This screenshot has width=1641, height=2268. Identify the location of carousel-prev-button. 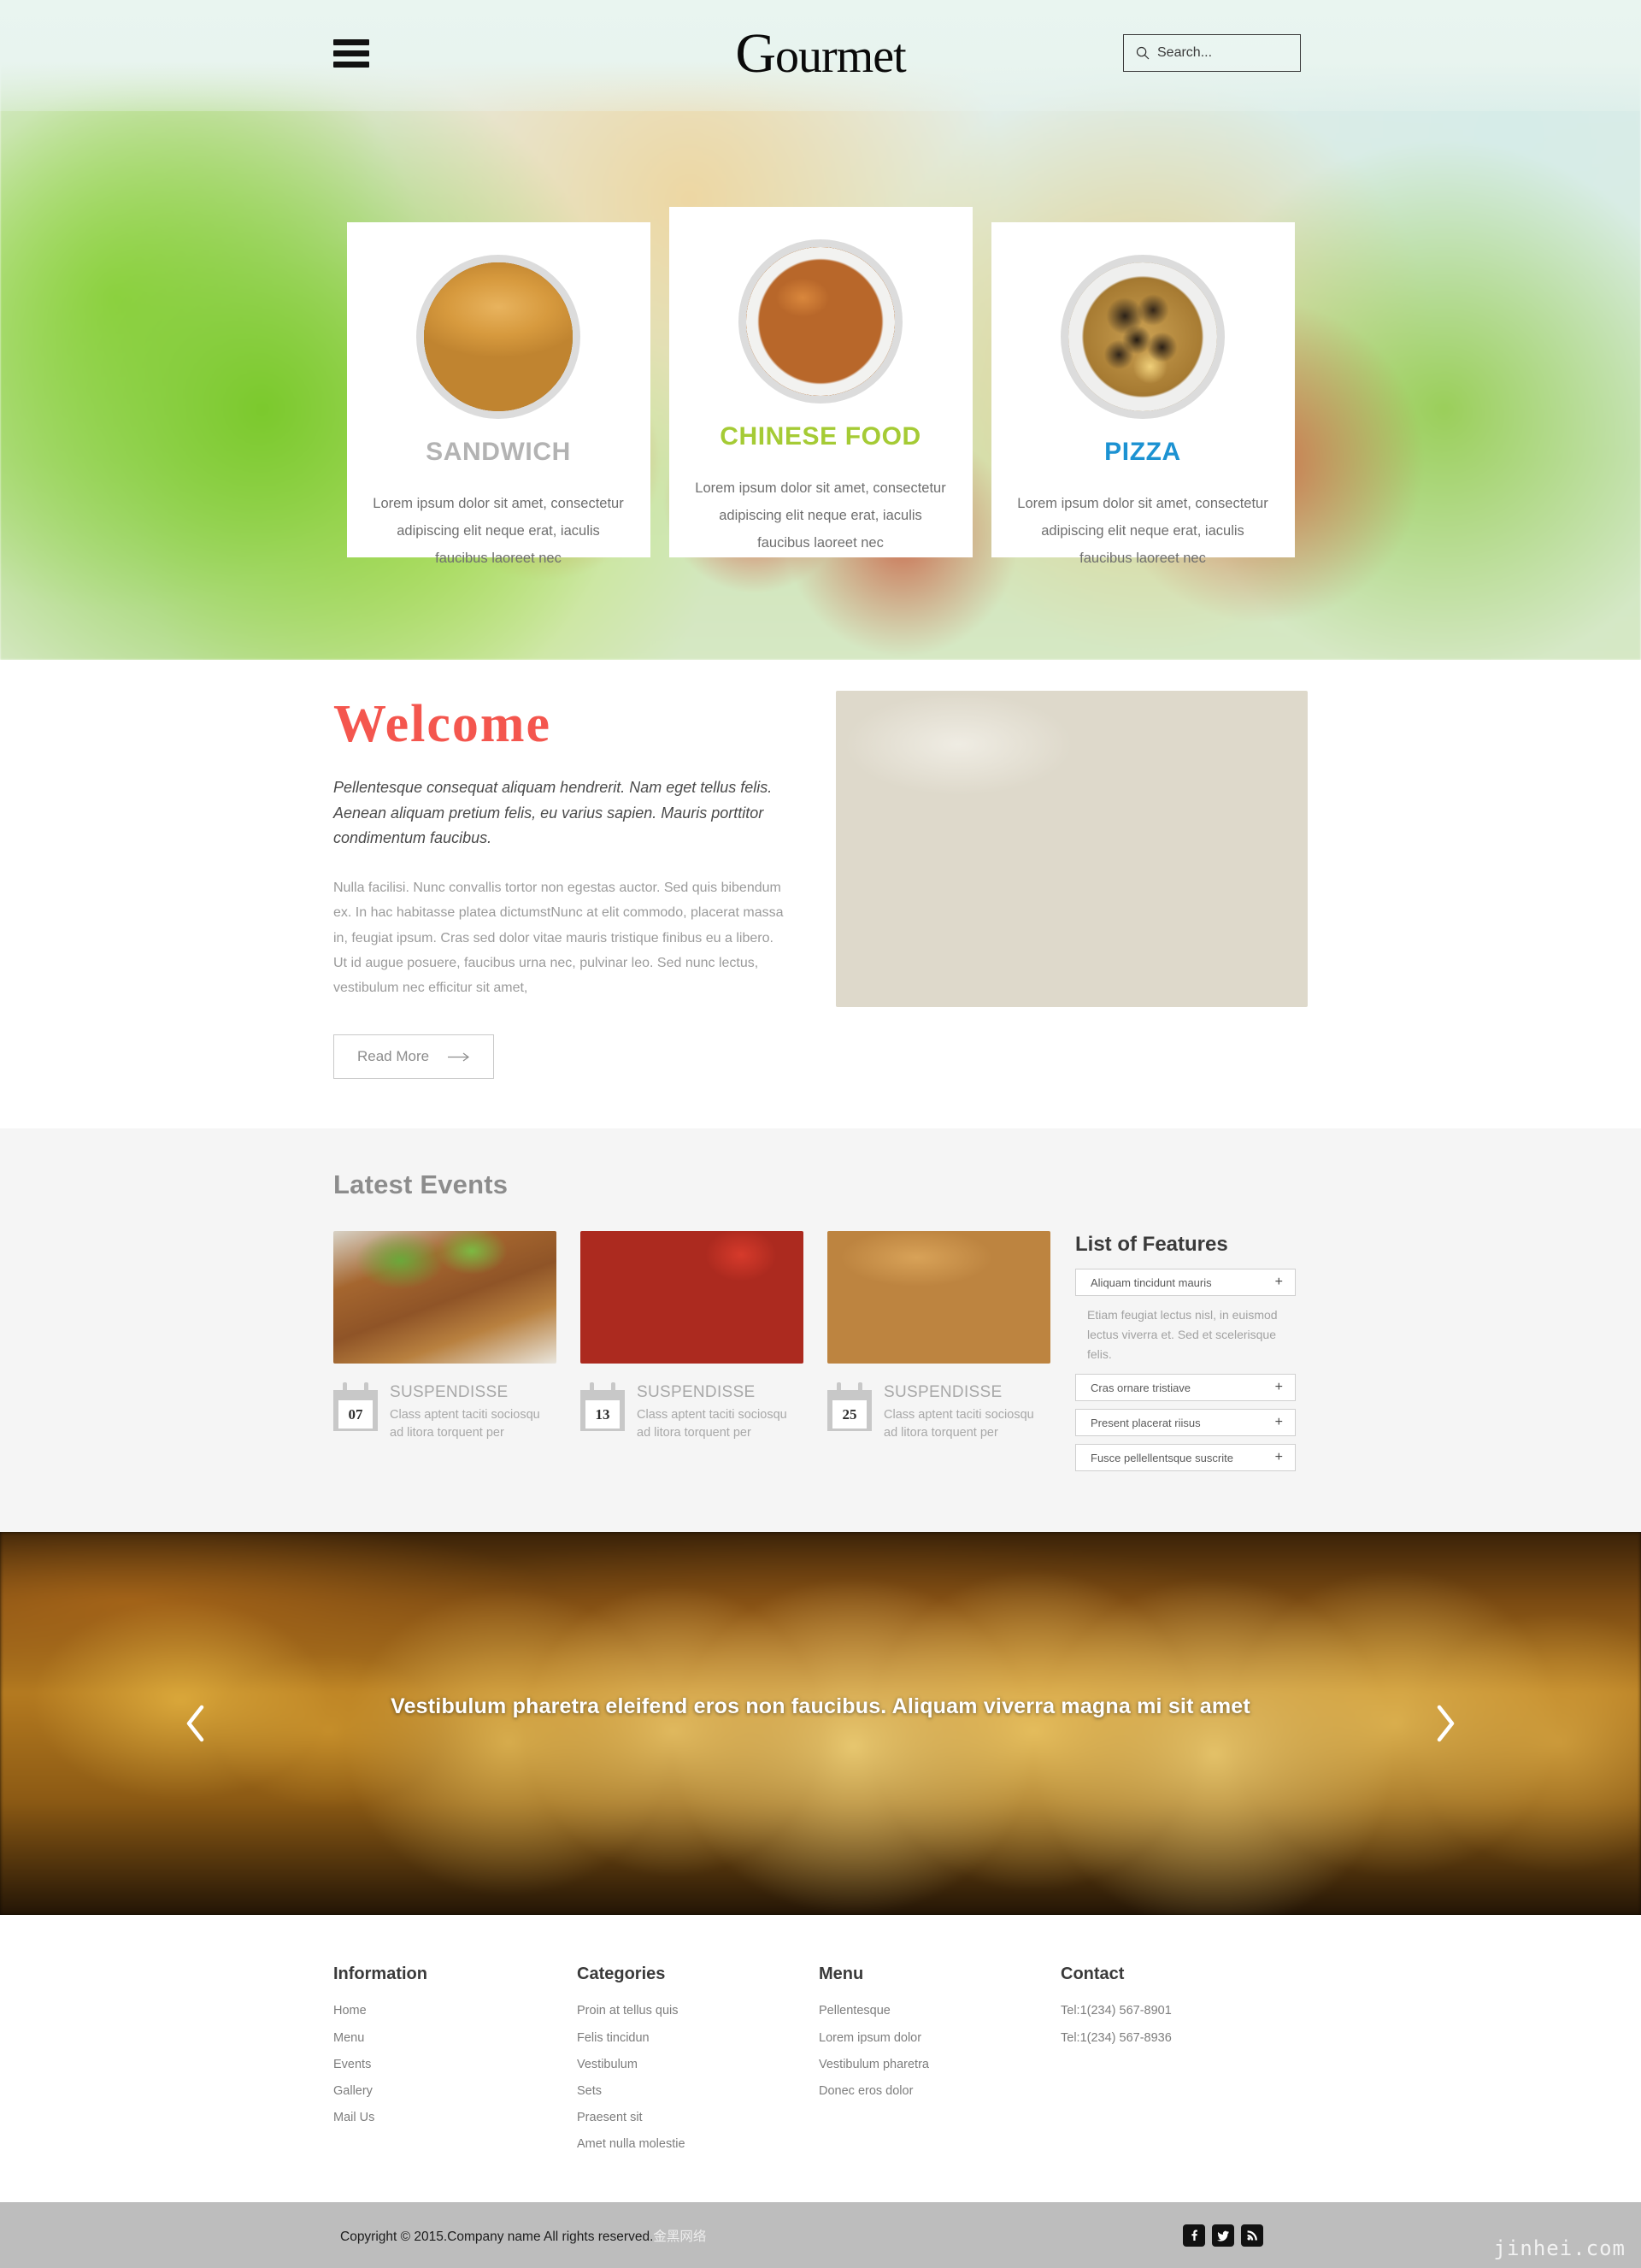
(196, 1723).